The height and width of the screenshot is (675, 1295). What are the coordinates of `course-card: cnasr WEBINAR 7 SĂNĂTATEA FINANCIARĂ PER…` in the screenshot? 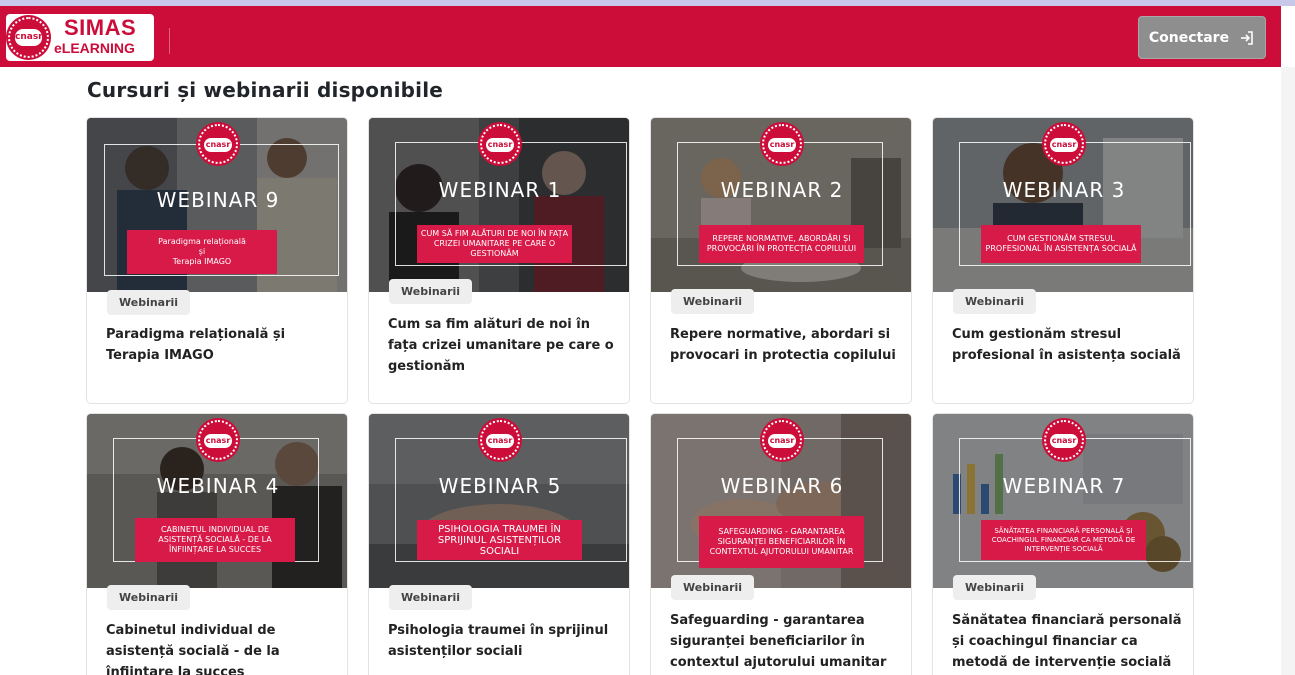 It's located at (1063, 544).